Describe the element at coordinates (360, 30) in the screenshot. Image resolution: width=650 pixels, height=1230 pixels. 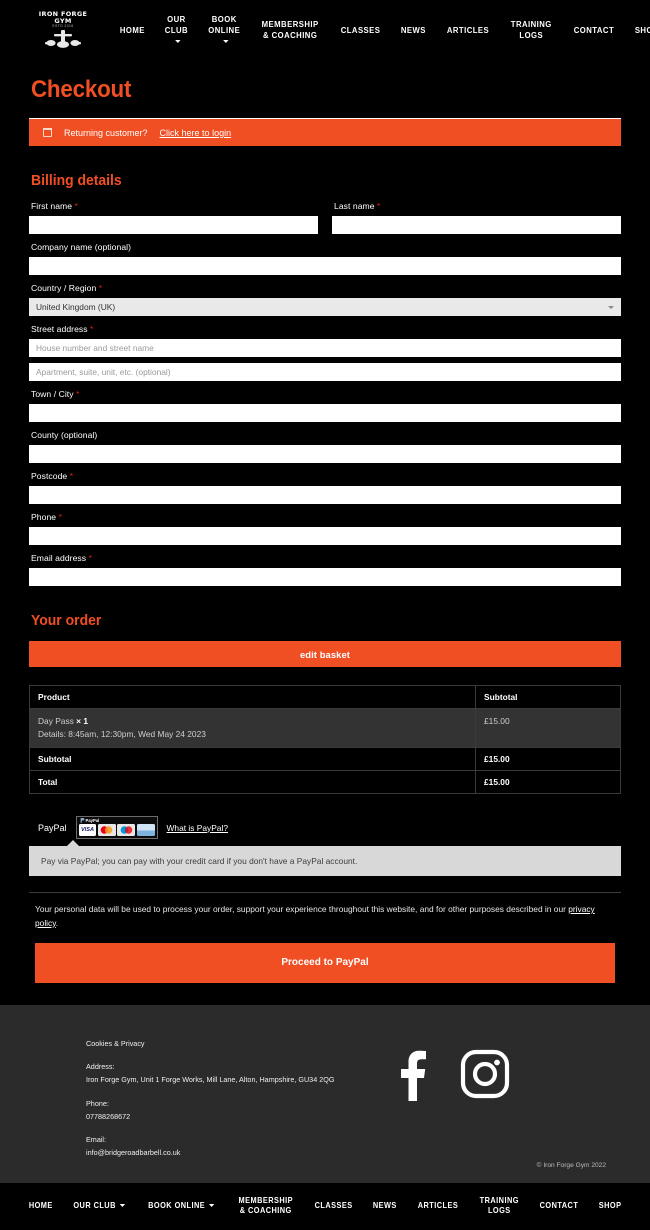
I see `nav-item-classes: CLASSES` at that location.